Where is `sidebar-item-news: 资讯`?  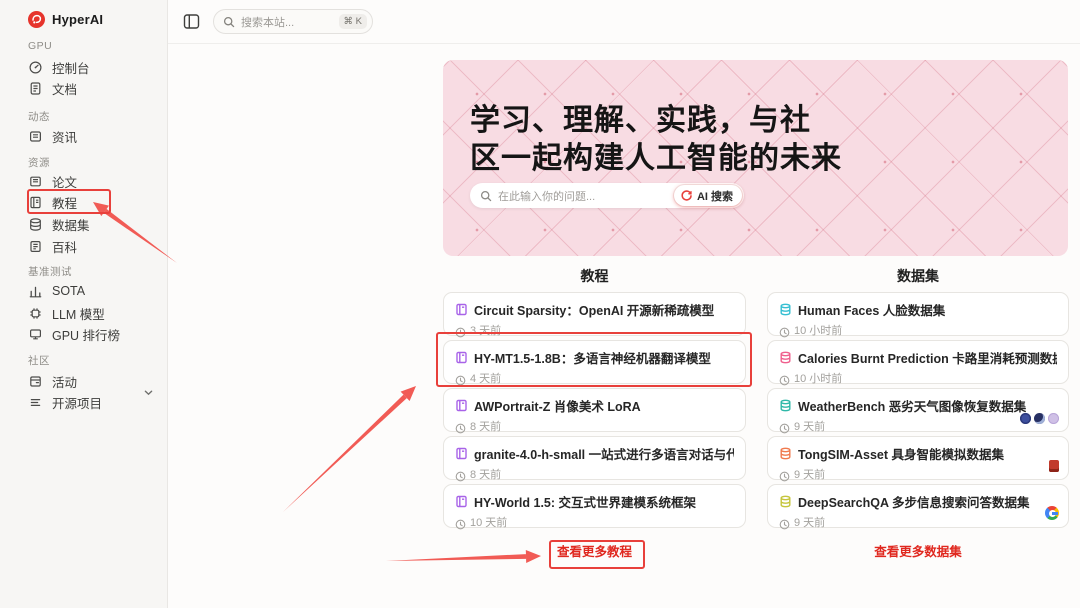 sidebar-item-news: 资讯 is located at coordinates (52, 136).